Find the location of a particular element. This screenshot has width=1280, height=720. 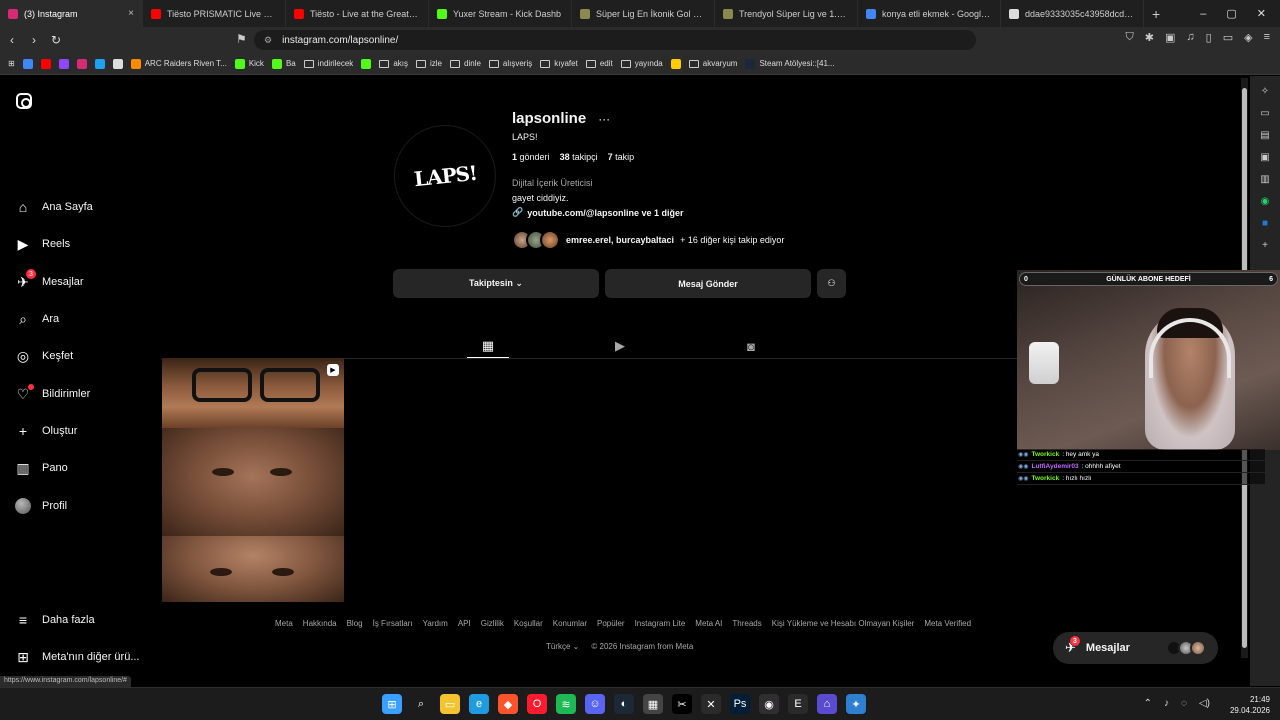

footer-link: Konumlar is located at coordinates (570, 623).